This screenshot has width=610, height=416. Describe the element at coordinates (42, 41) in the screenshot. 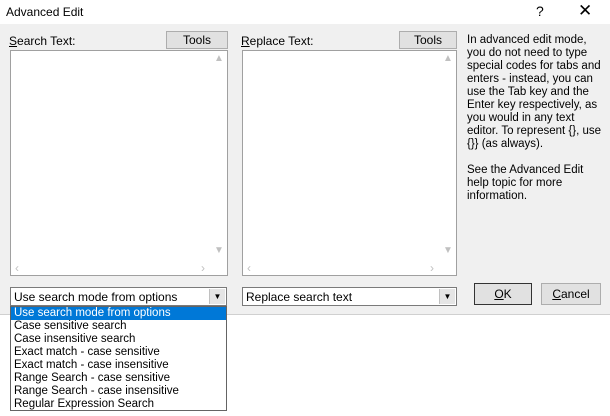

I see `search-text-label: Search Text:` at that location.